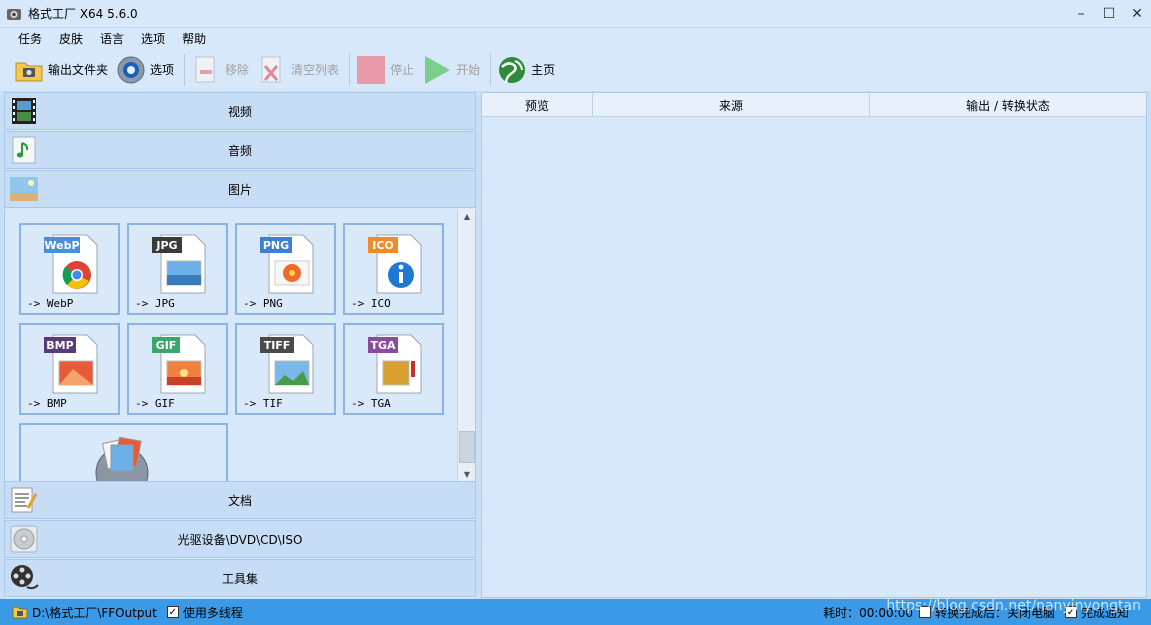 Image resolution: width=1151 pixels, height=625 pixels. I want to click on clear-list-label: 清空列表, so click(315, 70).